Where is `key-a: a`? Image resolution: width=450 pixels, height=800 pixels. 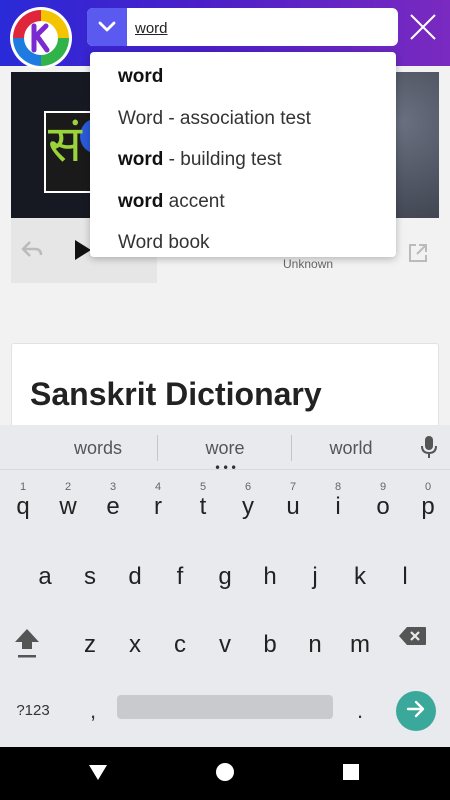
key-a: a is located at coordinates (45, 573).